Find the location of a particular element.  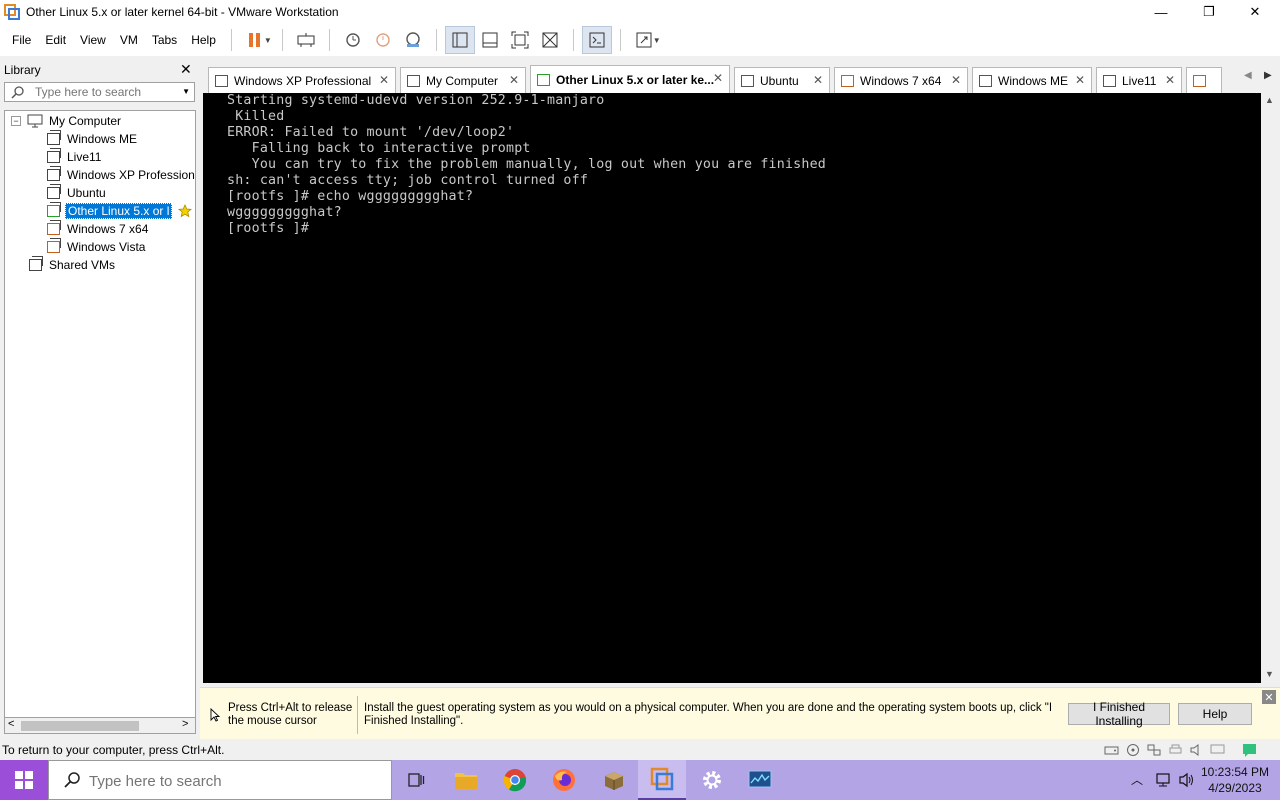

scroll-down-arrow: ▼ is located at coordinates (1269, 674).